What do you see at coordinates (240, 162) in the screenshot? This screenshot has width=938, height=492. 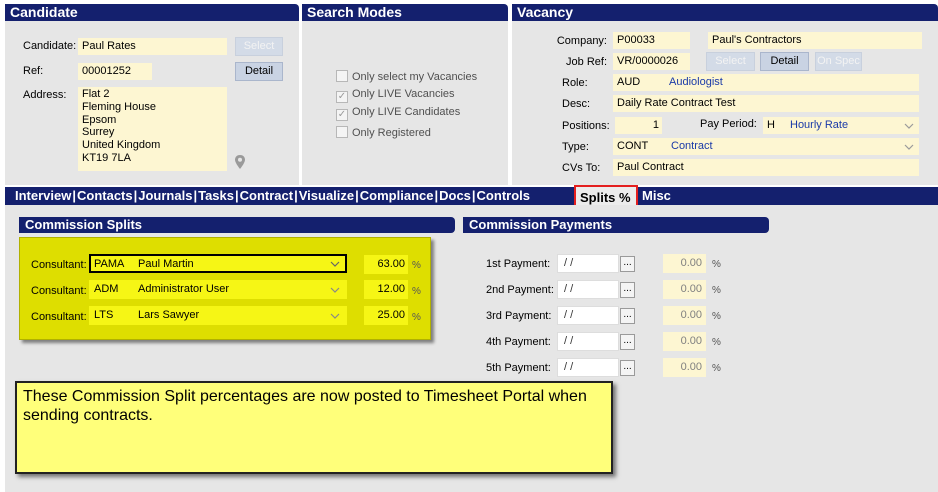 I see `map-pin-icon` at bounding box center [240, 162].